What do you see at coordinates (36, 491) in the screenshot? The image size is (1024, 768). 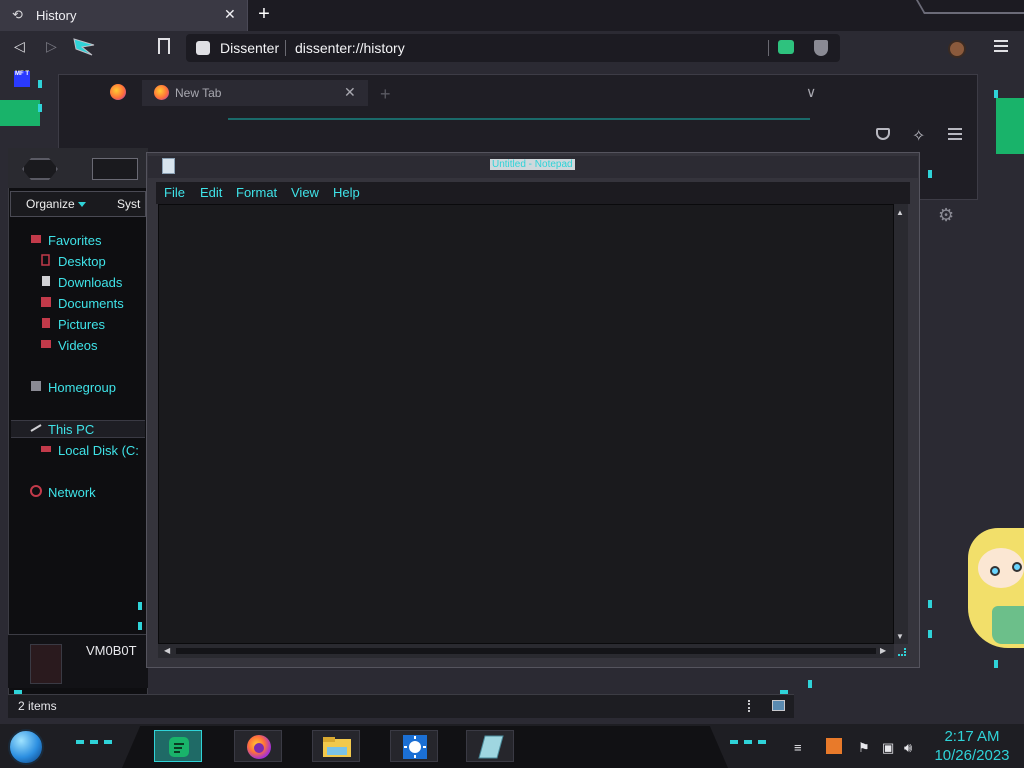 I see `network-icon` at bounding box center [36, 491].